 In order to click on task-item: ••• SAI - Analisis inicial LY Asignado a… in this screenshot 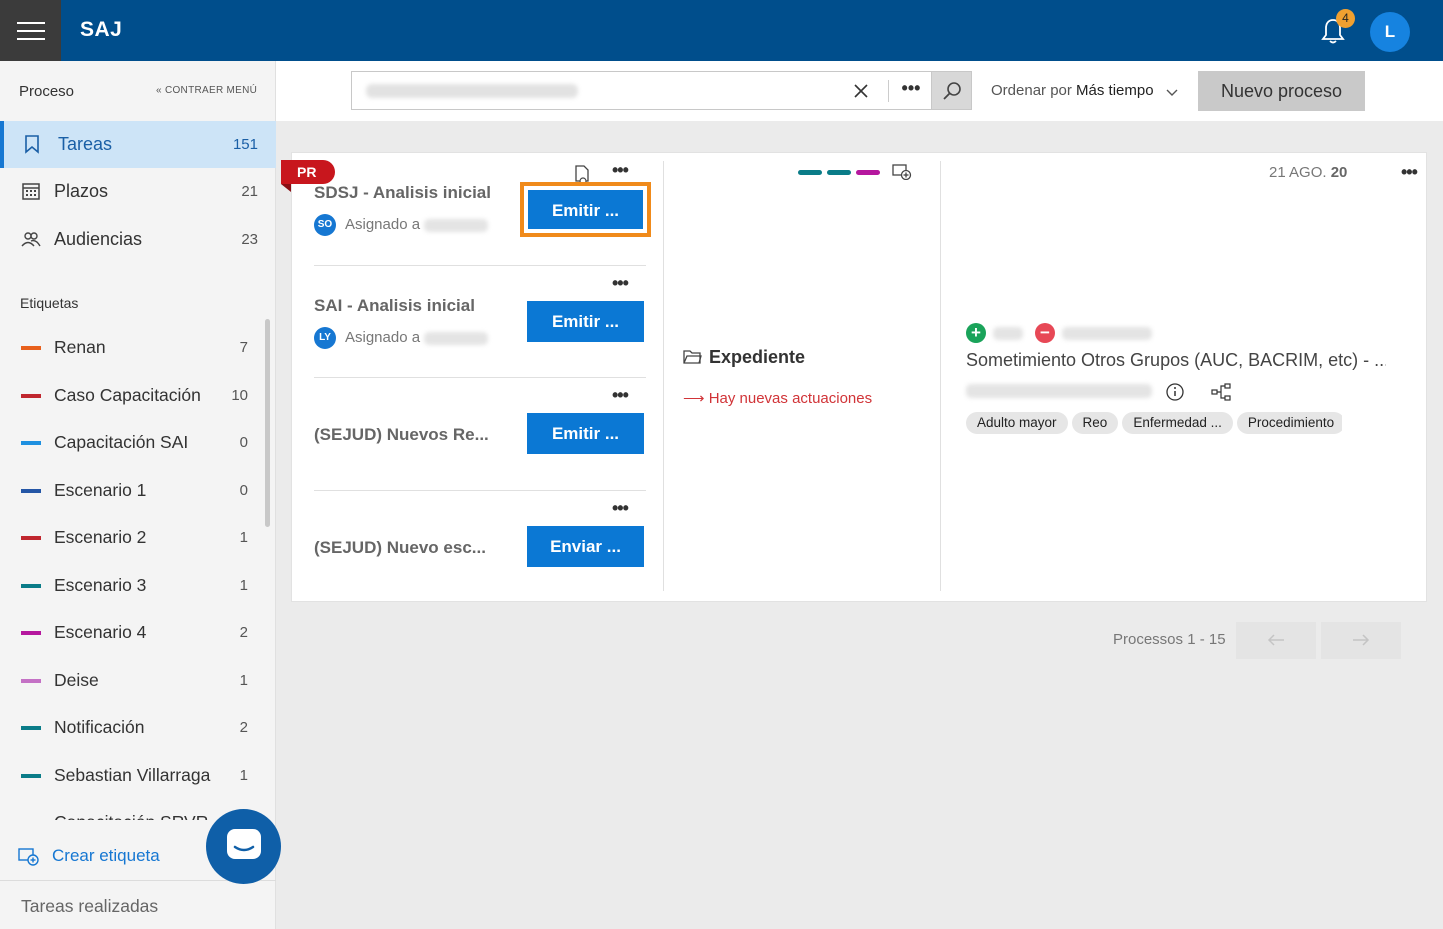, I will do `click(480, 323)`.